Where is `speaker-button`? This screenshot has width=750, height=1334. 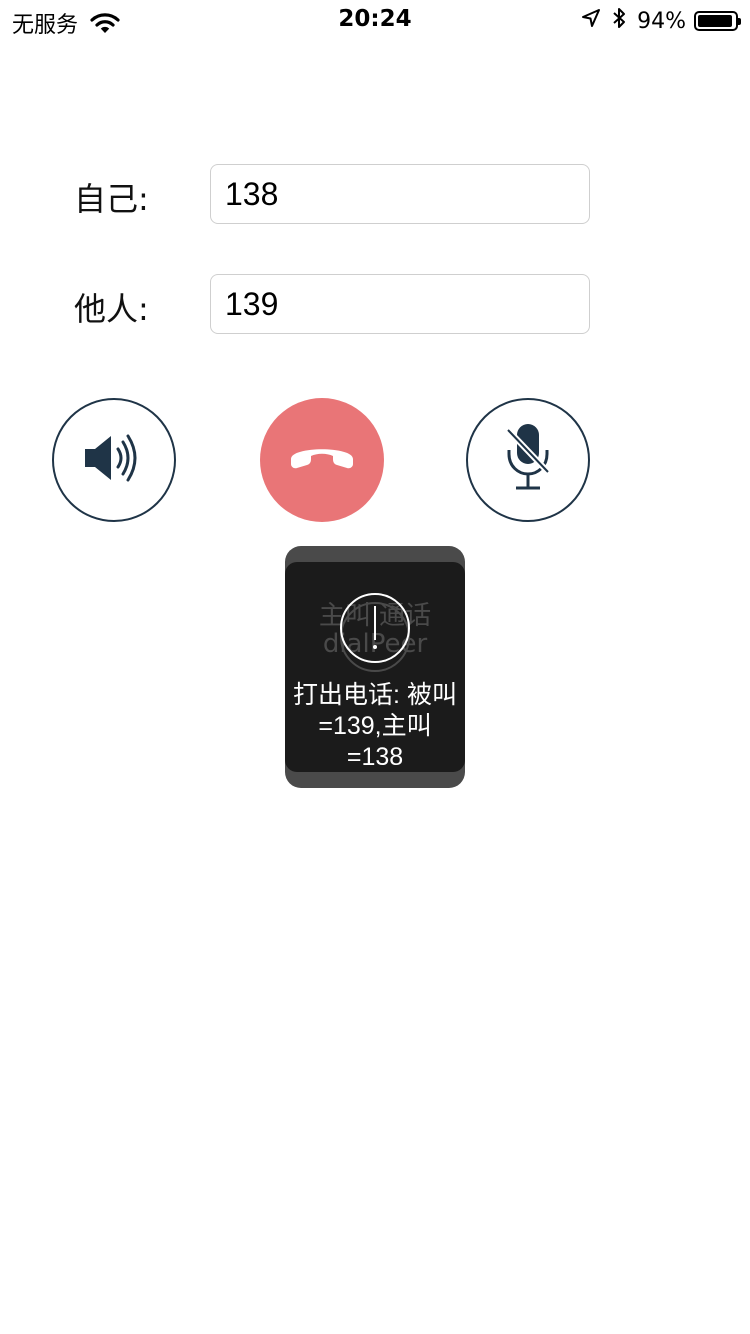
speaker-button is located at coordinates (114, 460).